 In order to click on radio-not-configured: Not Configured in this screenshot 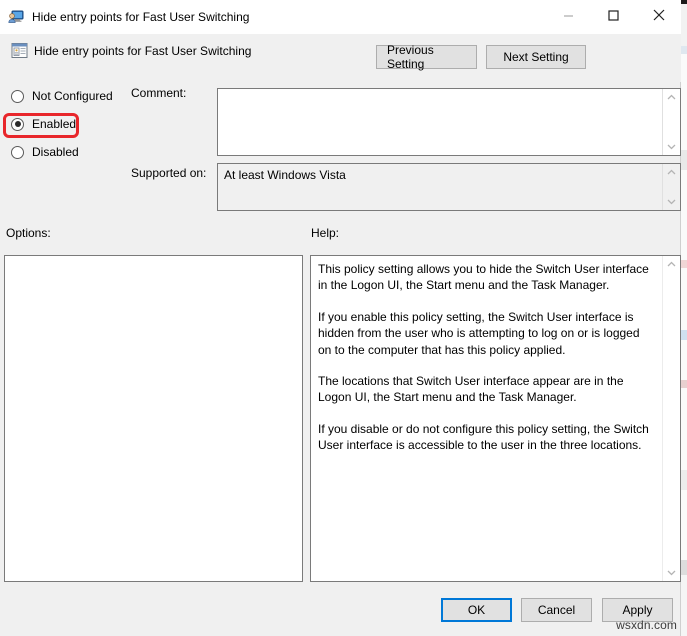, I will do `click(65, 96)`.